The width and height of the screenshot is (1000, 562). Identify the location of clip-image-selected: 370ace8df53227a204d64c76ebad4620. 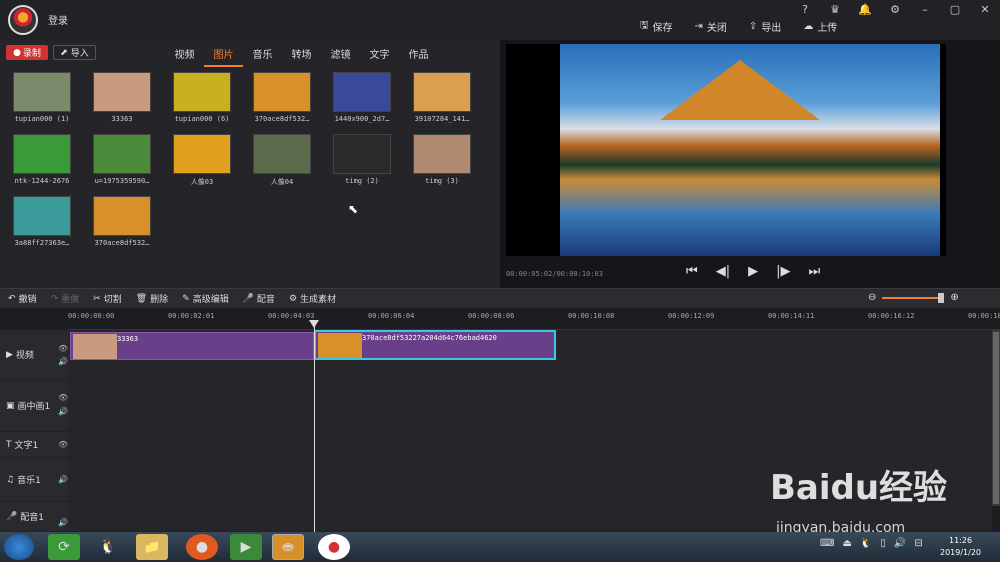
(435, 345).